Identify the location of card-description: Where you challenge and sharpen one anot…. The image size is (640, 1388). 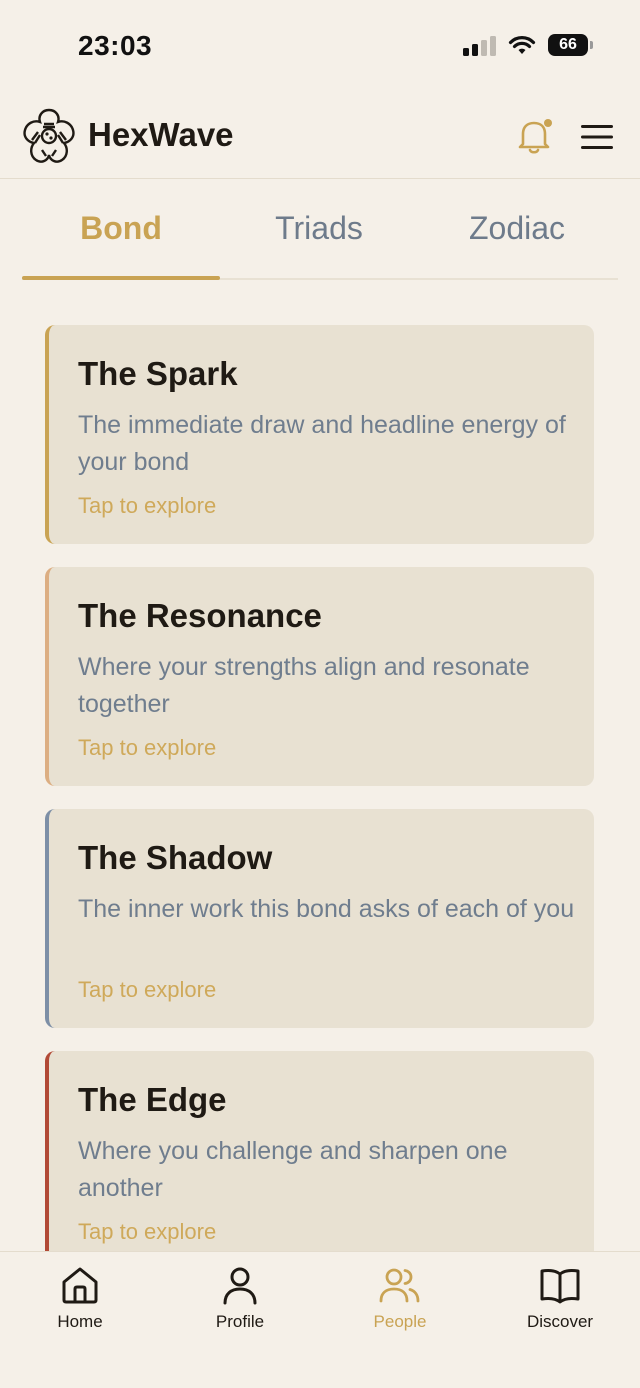
(293, 1169).